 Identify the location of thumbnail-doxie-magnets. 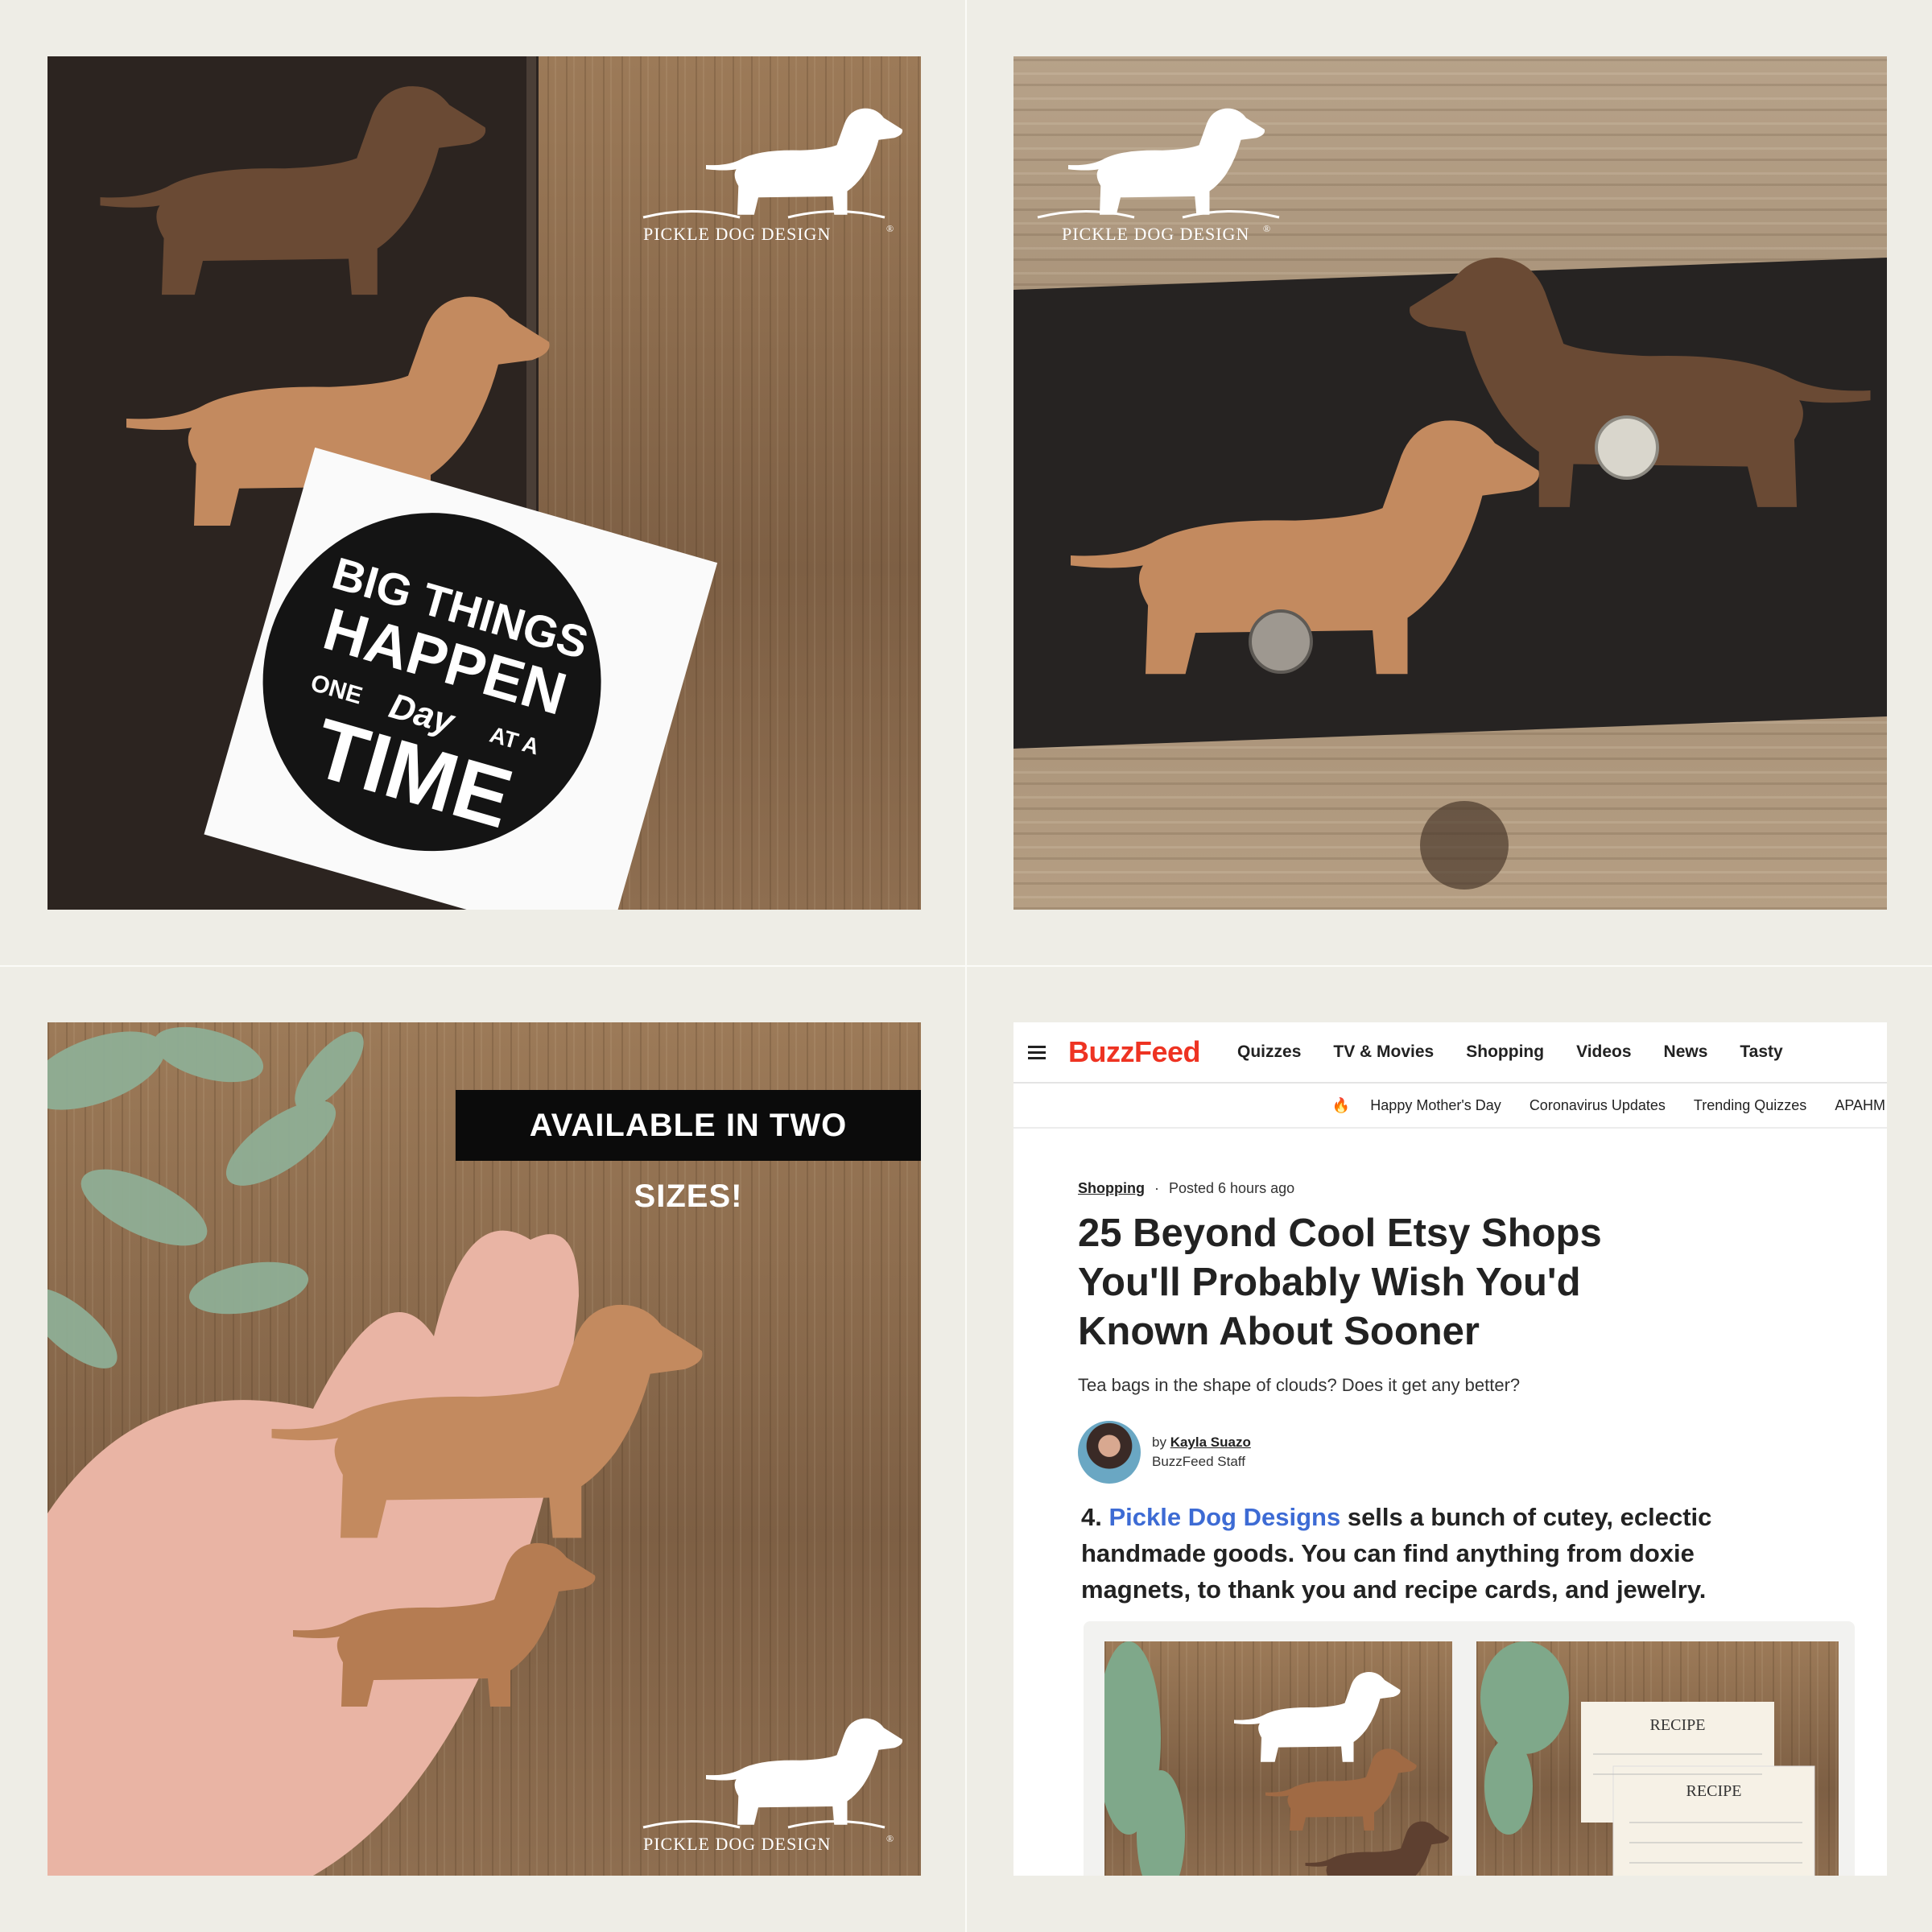
(1278, 1758).